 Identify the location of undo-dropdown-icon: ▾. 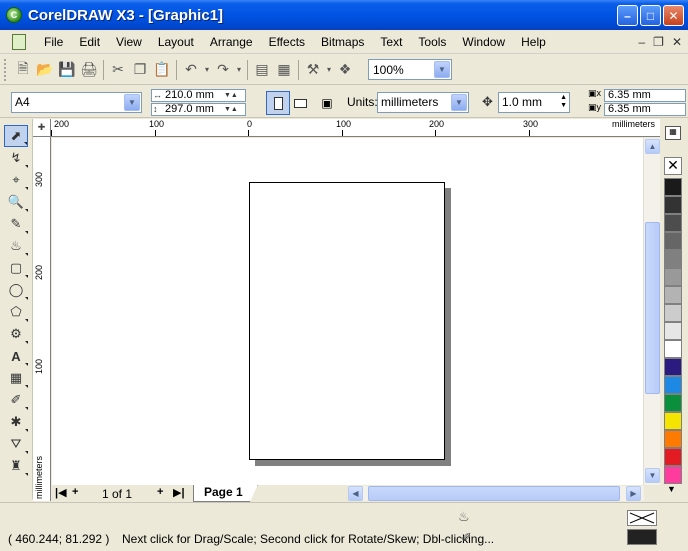
(207, 70).